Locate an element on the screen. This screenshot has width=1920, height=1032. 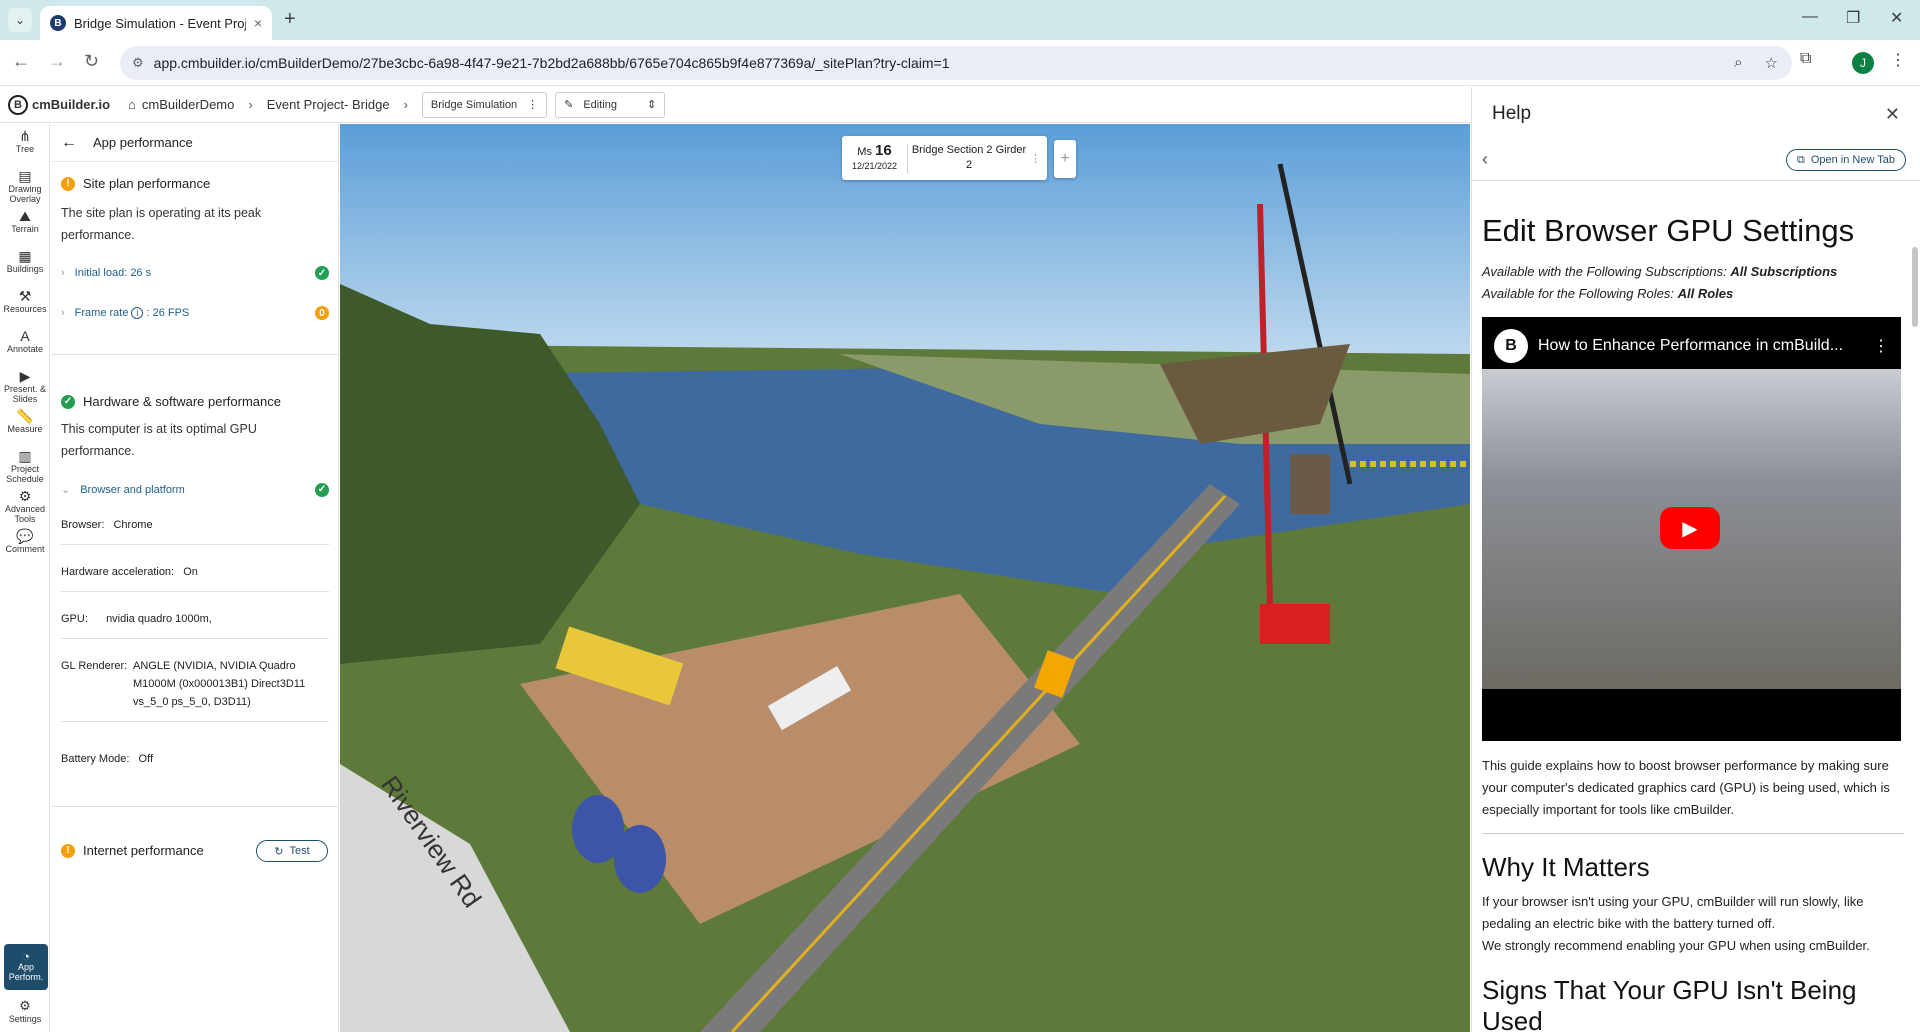
accel-value: On is located at coordinates (190, 572).